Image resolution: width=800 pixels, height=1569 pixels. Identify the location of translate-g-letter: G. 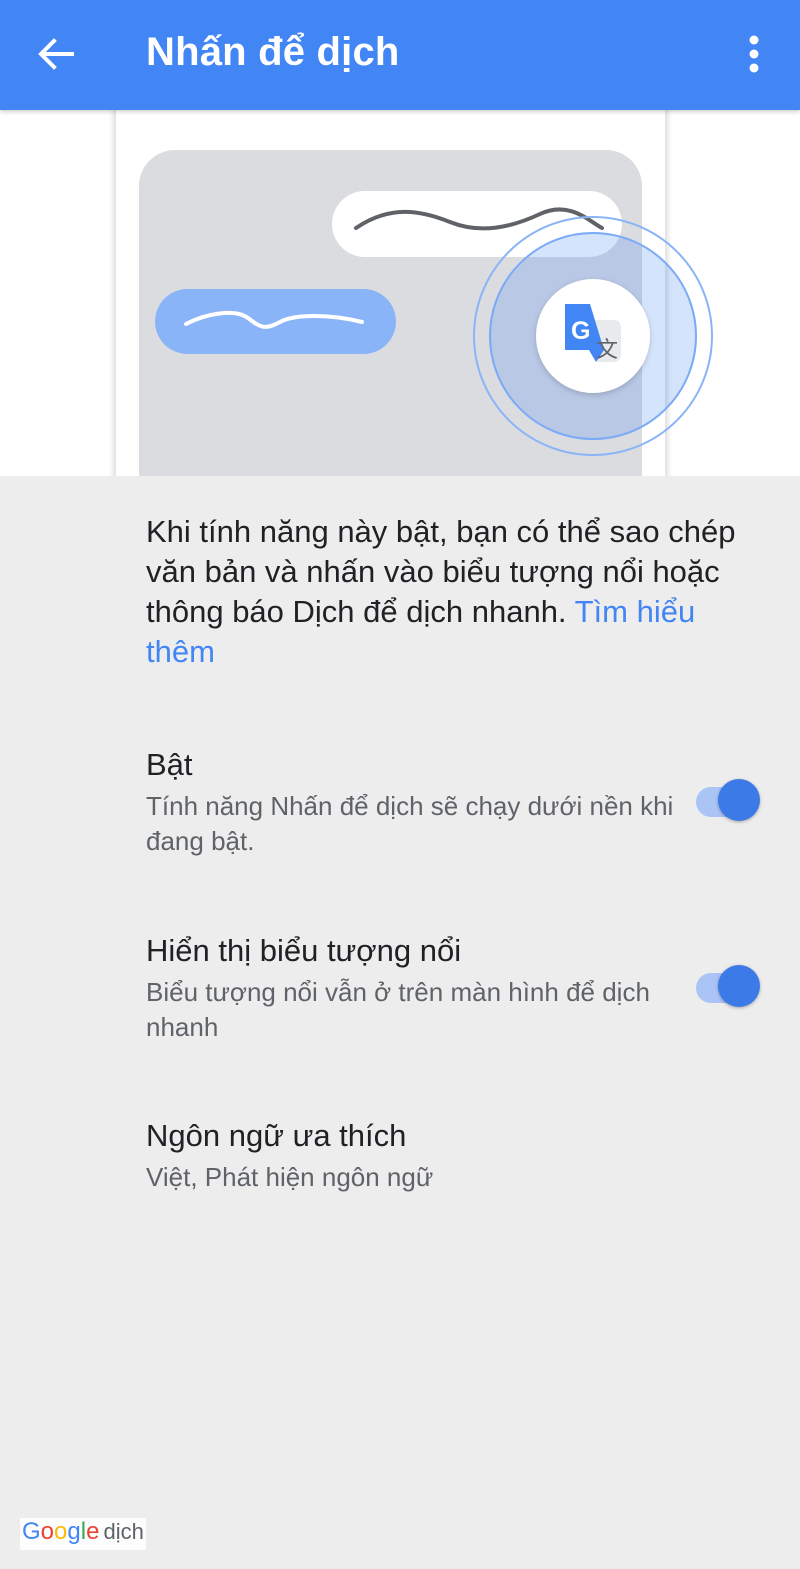
(580, 331).